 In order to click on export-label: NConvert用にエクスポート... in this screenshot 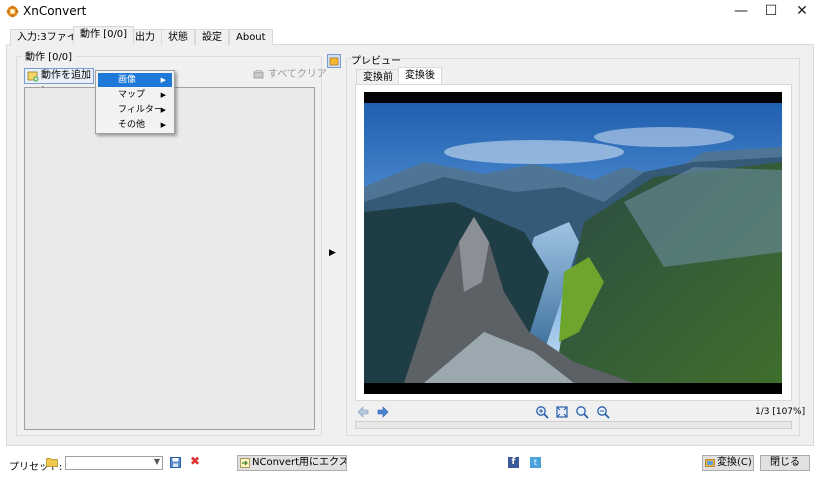, I will do `click(299, 462)`.